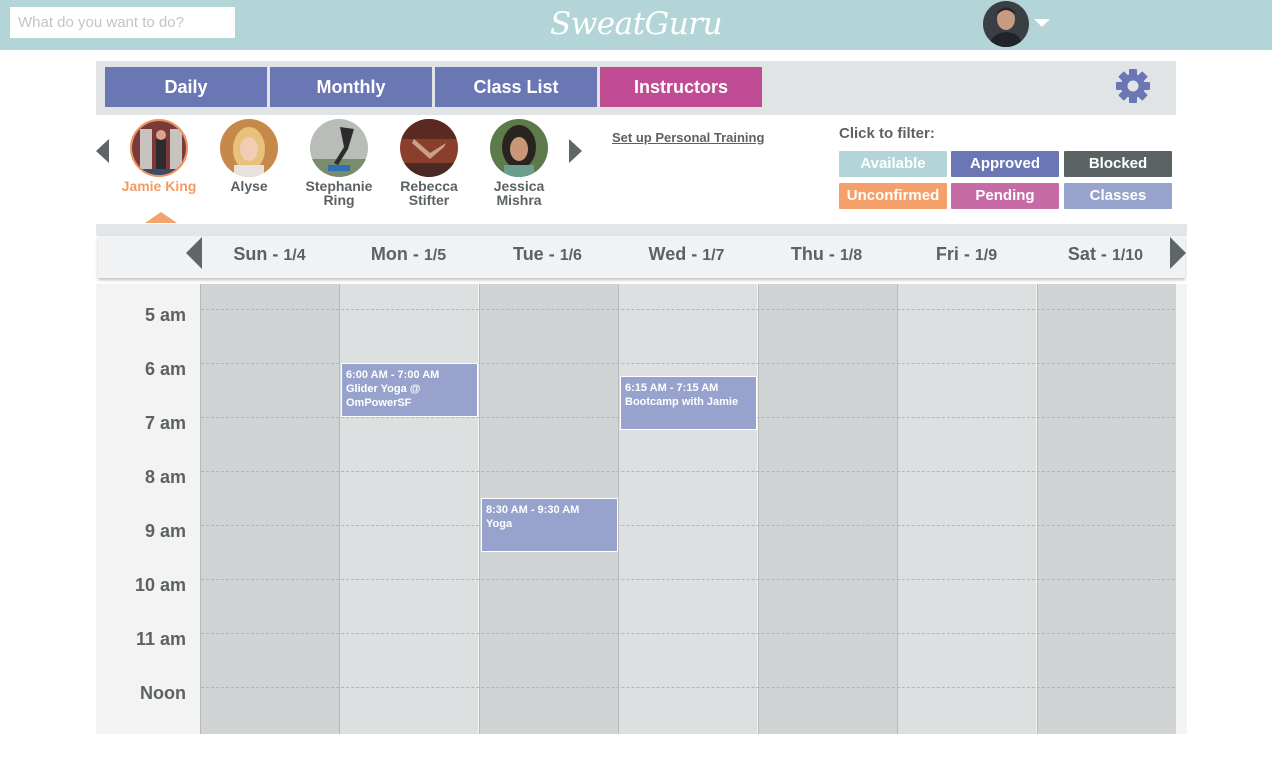  I want to click on day-column-sun, so click(269, 509).